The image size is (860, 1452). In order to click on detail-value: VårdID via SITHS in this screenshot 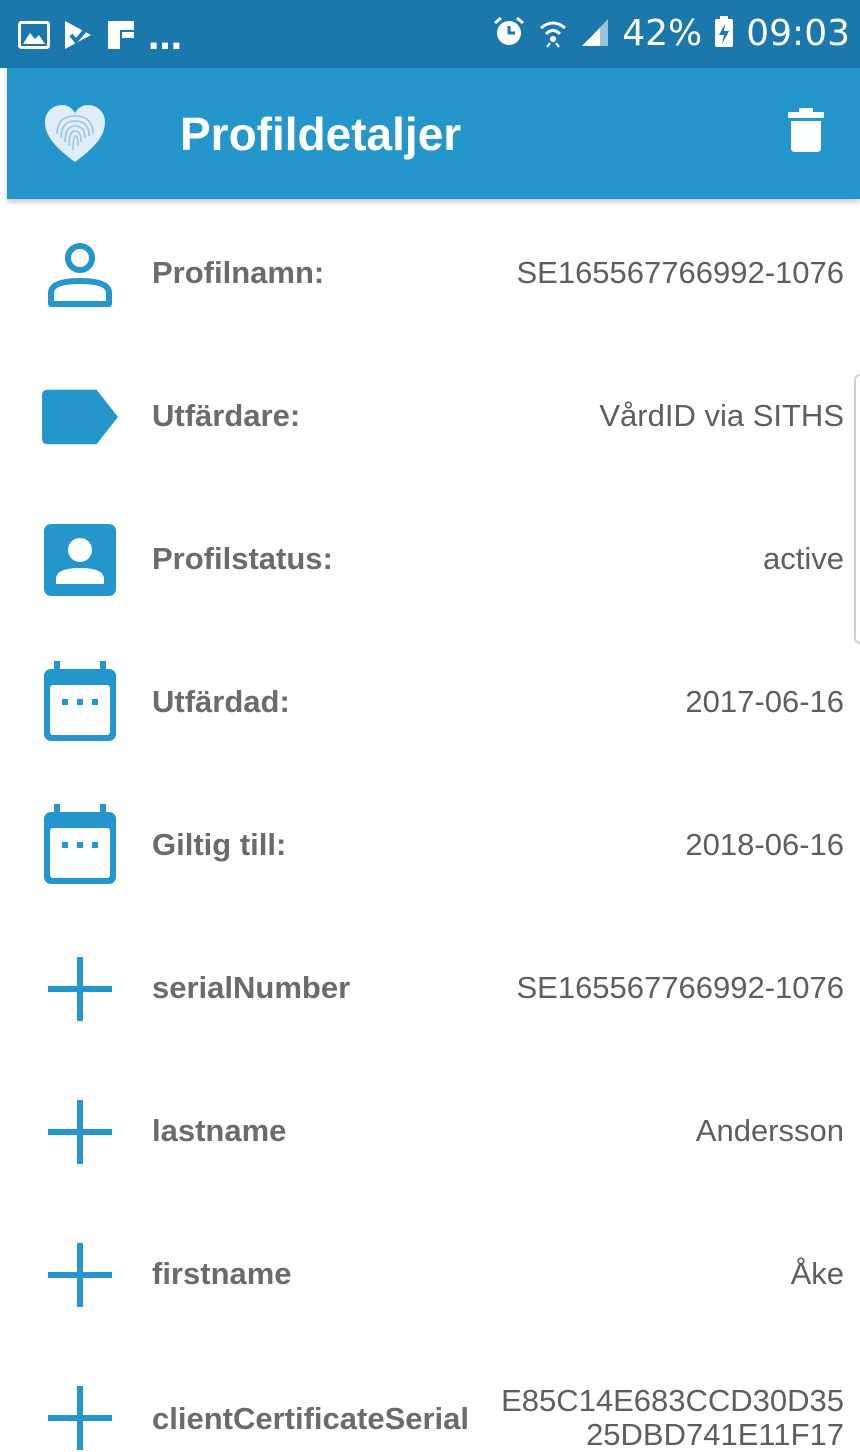, I will do `click(721, 415)`.